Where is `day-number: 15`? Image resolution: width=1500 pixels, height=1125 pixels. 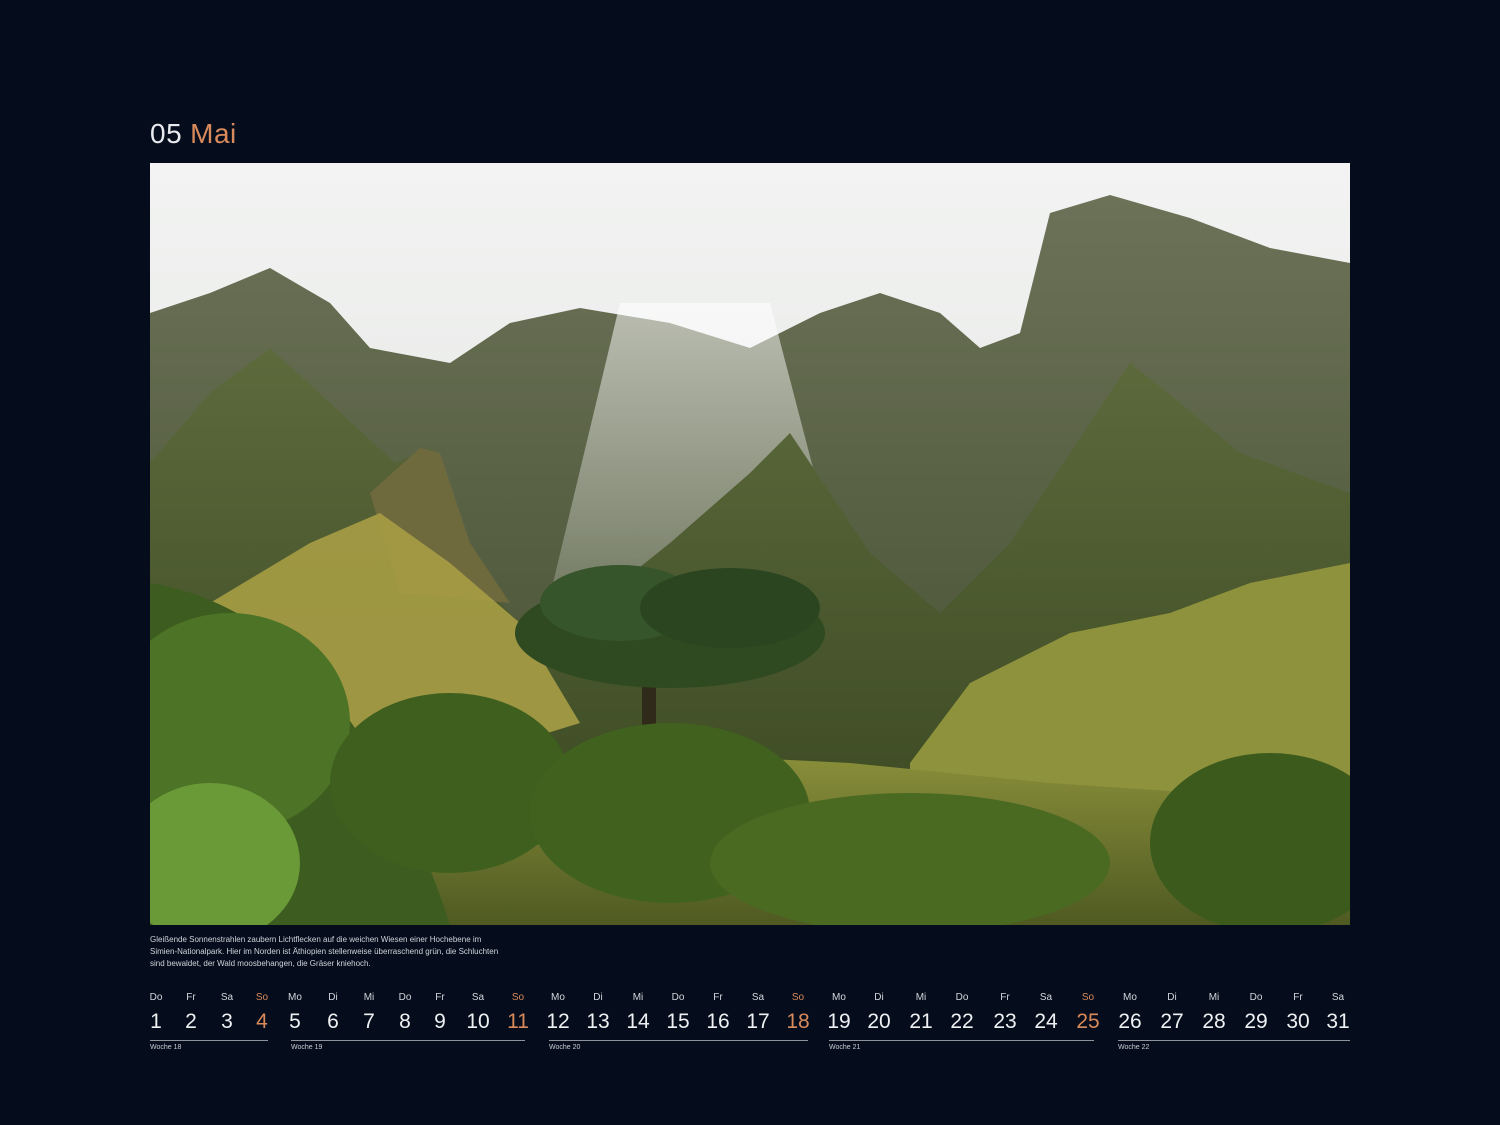
day-number: 15 is located at coordinates (678, 1021).